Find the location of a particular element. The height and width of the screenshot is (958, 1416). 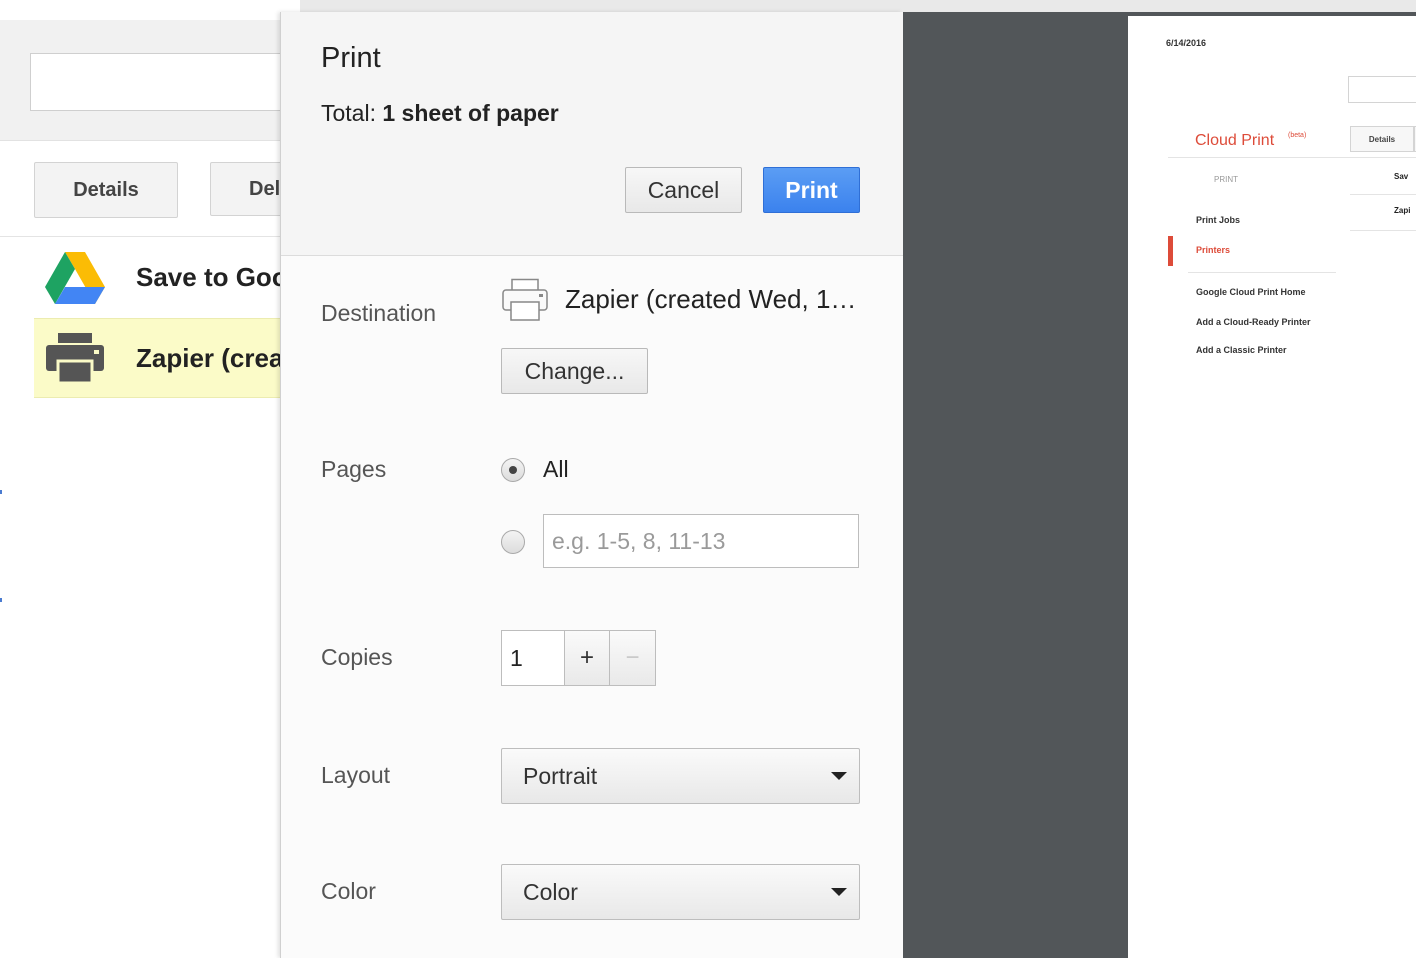

preview-details-button: Details is located at coordinates (1382, 139).